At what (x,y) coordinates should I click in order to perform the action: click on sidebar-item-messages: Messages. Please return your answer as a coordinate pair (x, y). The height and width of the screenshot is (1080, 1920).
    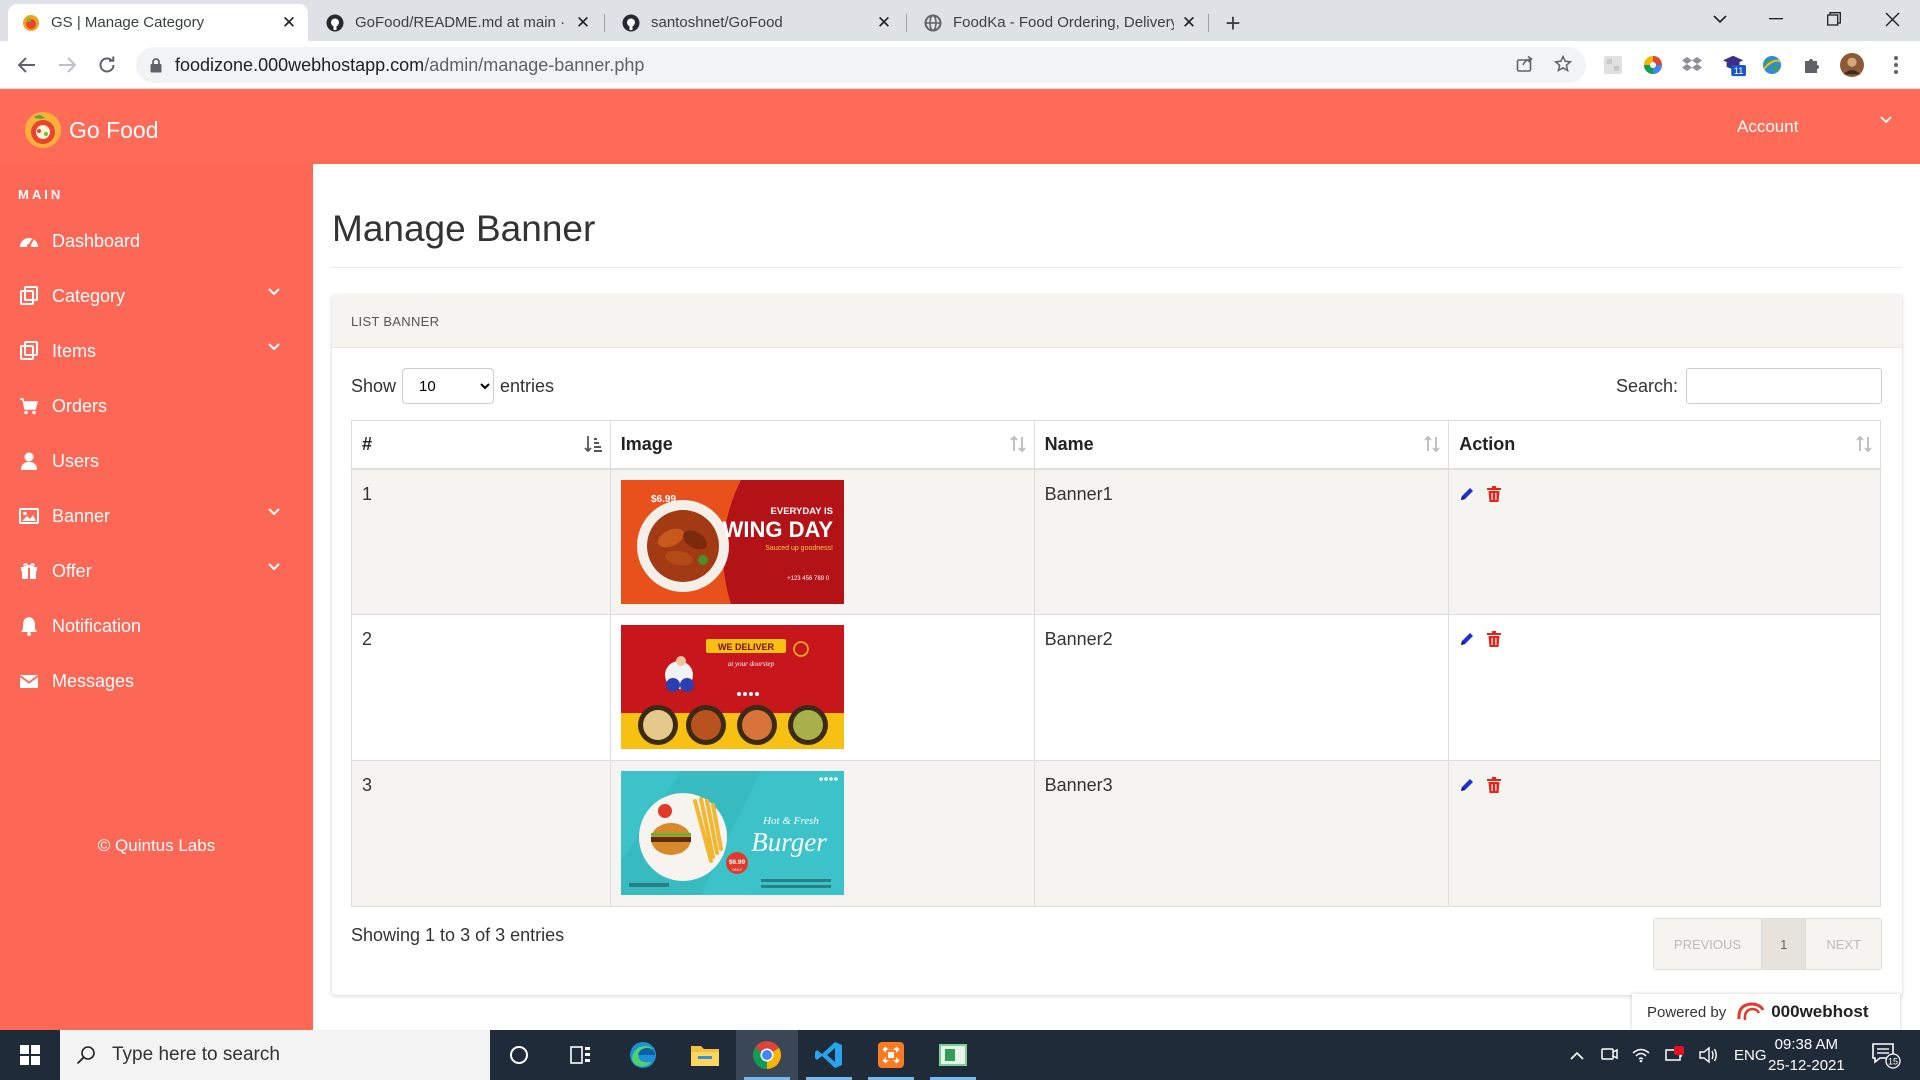
    Looking at the image, I should click on (156, 681).